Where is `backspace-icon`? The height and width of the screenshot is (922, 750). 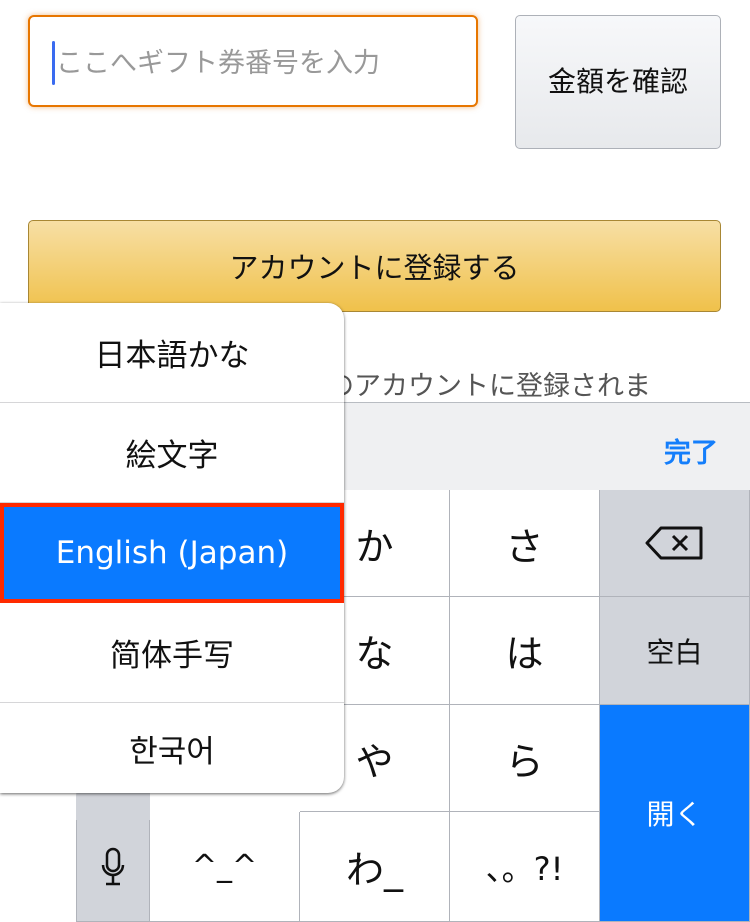
backspace-icon is located at coordinates (673, 543).